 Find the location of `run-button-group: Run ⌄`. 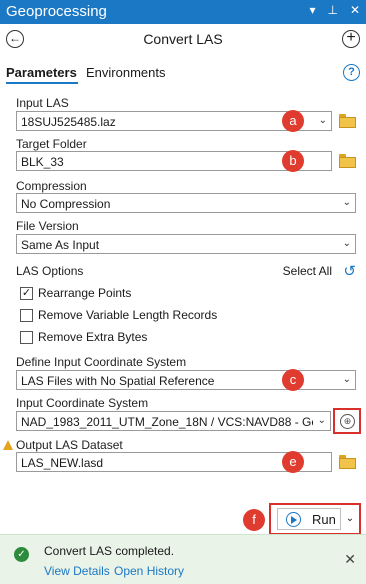

run-button-group: Run ⌄ is located at coordinates (315, 519).